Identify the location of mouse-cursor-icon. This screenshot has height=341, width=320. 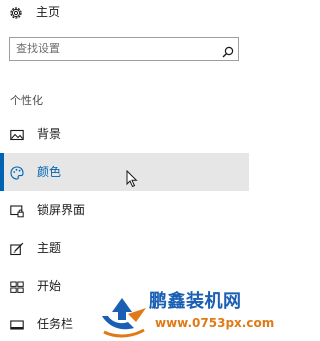
(132, 178).